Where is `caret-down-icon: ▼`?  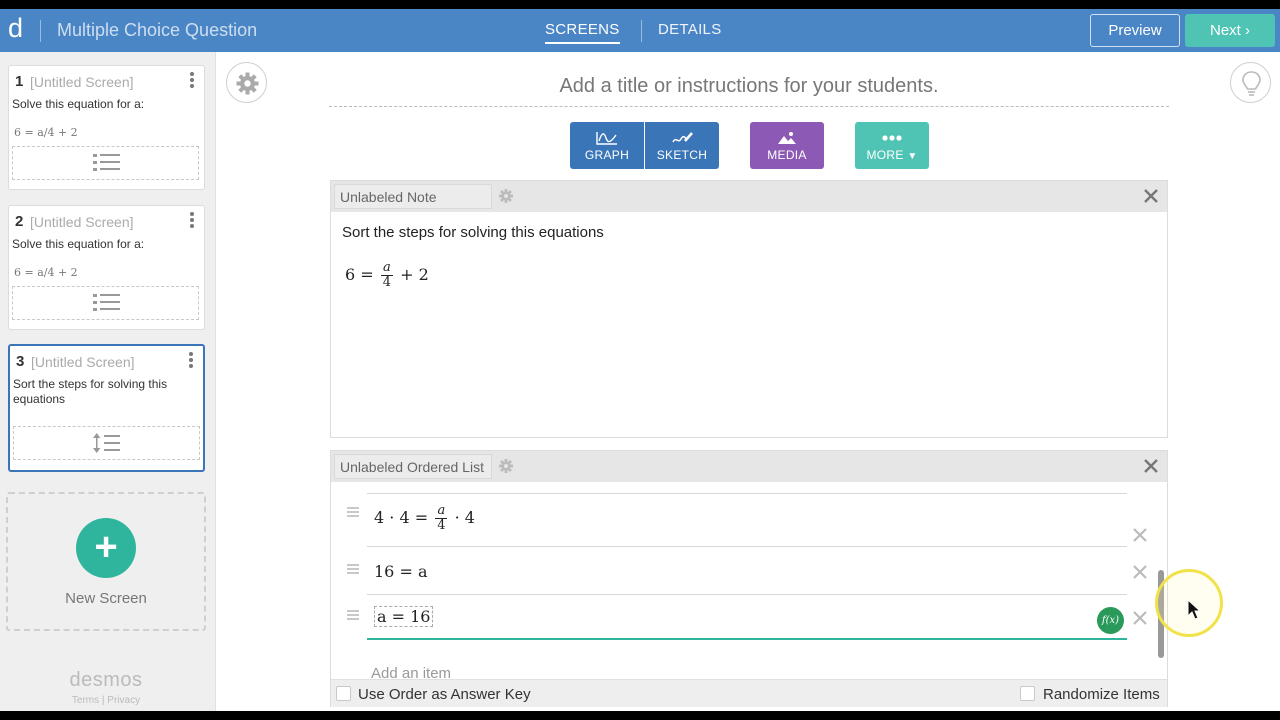 caret-down-icon: ▼ is located at coordinates (912, 156).